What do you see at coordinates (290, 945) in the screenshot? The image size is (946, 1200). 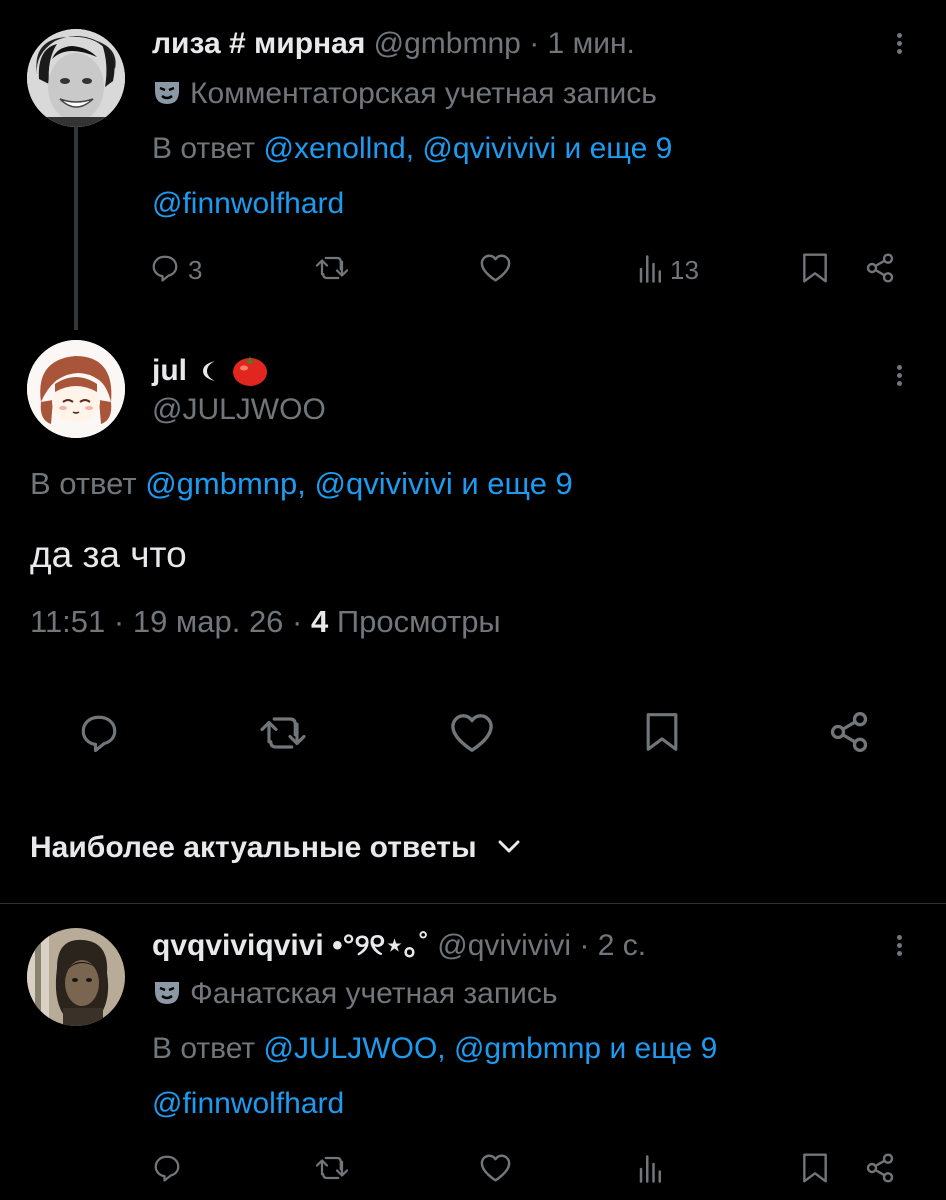 I see `author-name: qvqviviqvivi •°୨୧⋆｡˚` at bounding box center [290, 945].